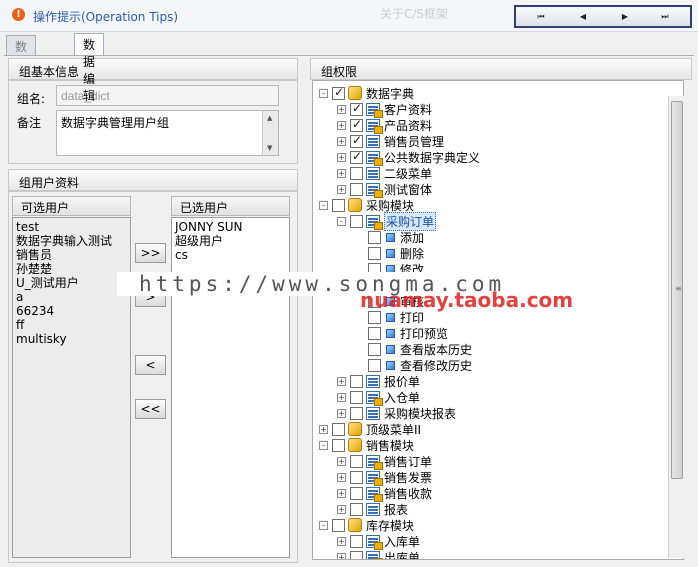 This screenshot has height=567, width=698. I want to click on operation-tips-link: 操作提示(Operation Tips), so click(105, 16).